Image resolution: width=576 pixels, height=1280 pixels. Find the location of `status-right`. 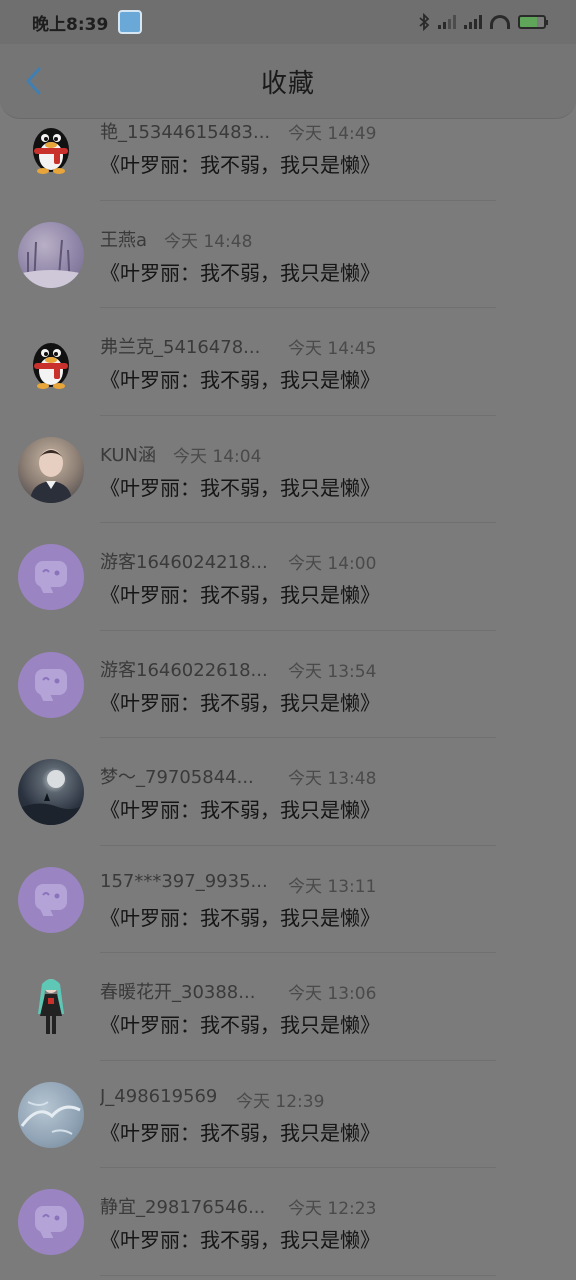

status-right is located at coordinates (497, 22).